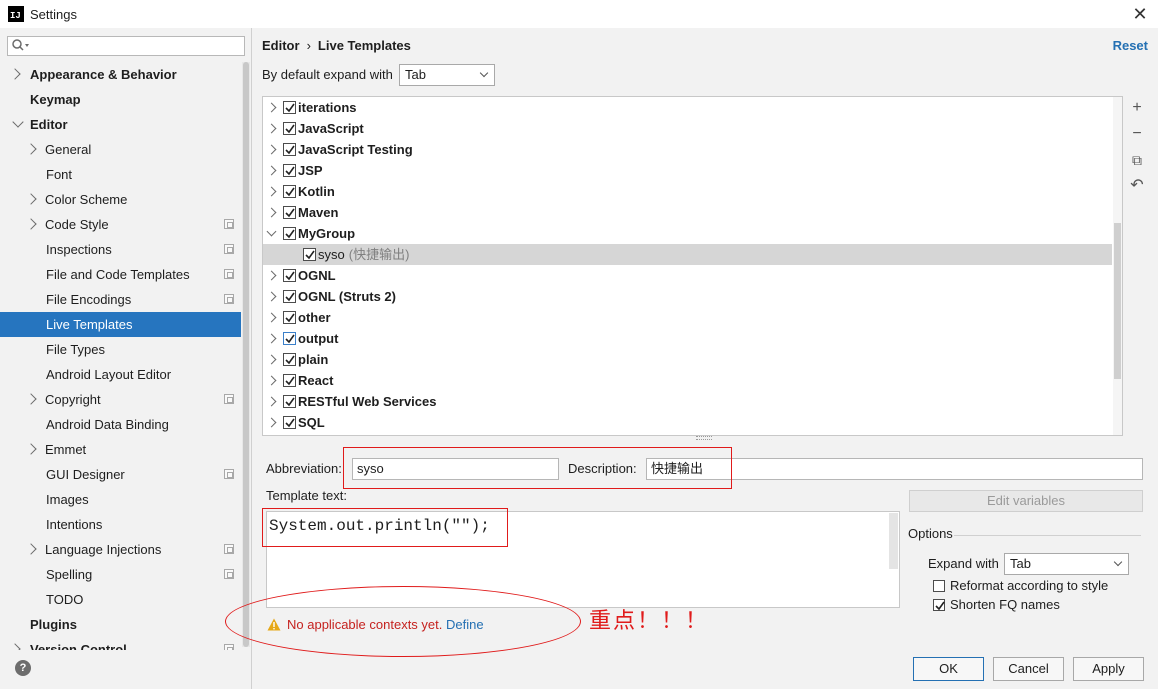 This screenshot has height=689, width=1158. Describe the element at coordinates (120, 474) in the screenshot. I see `sidebar-item-gui-designer: GUI Designer` at that location.